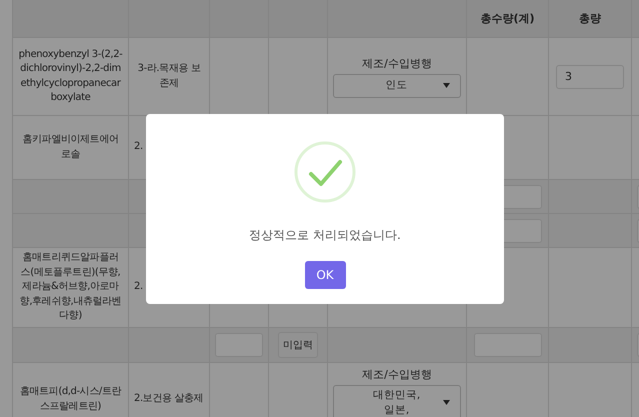 Image resolution: width=639 pixels, height=417 pixels. I want to click on success-check-icon, so click(325, 172).